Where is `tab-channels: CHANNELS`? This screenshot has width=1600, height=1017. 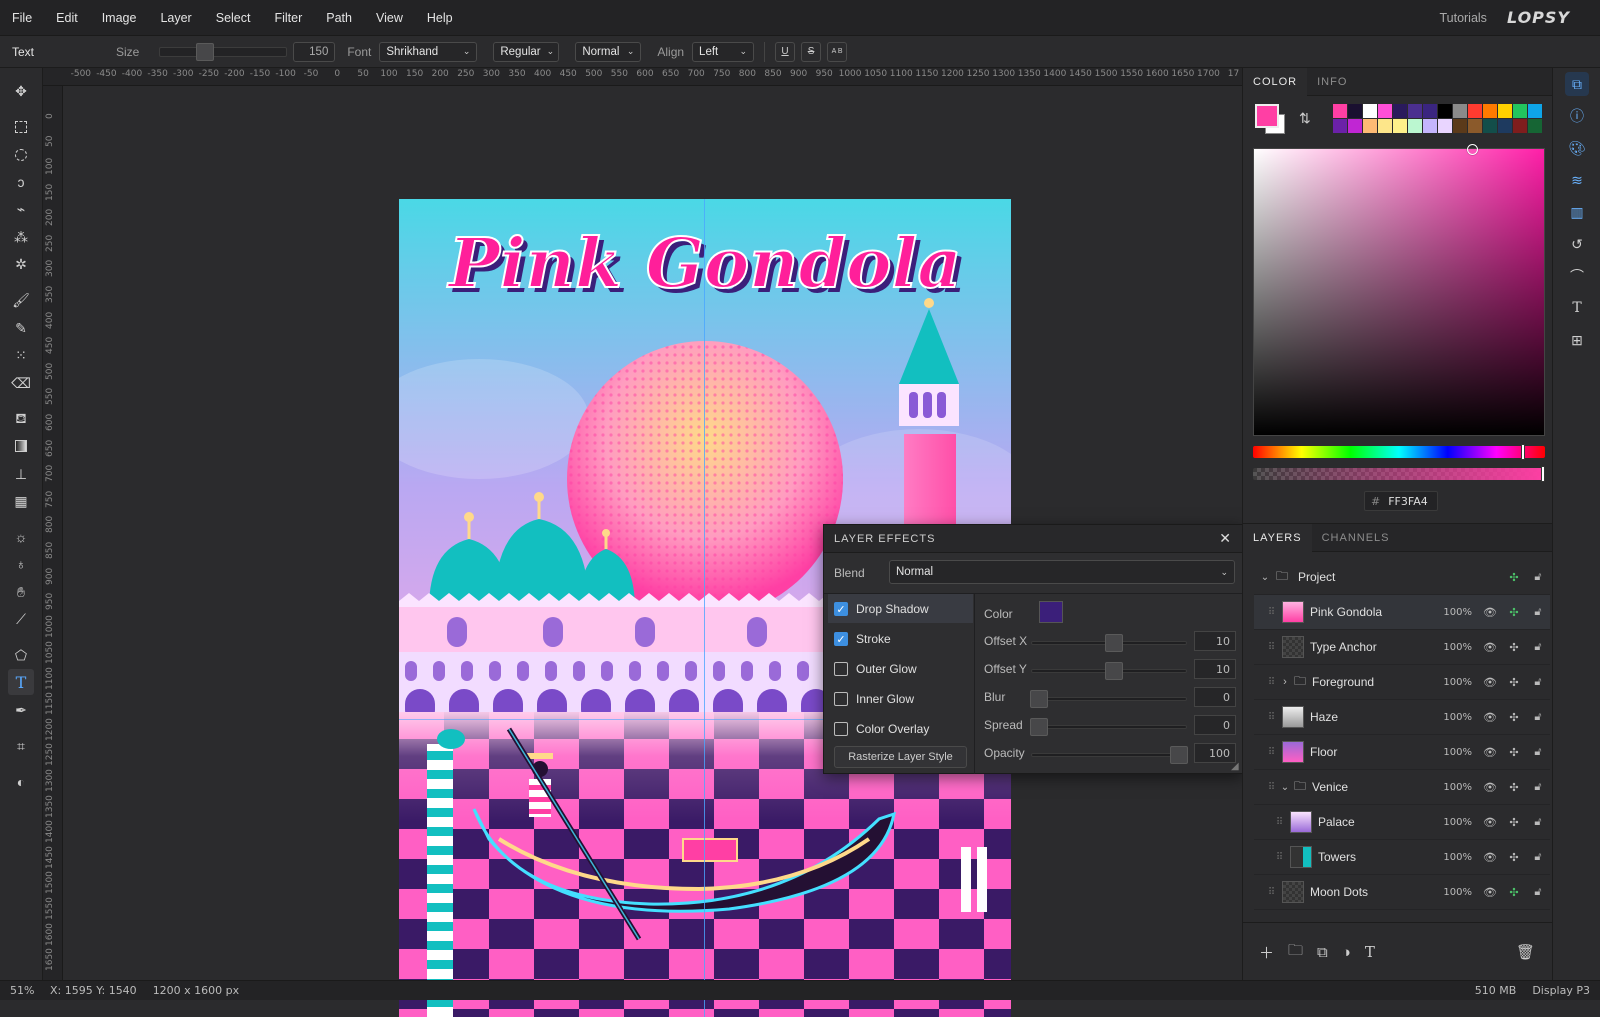 tab-channels: CHANNELS is located at coordinates (1356, 538).